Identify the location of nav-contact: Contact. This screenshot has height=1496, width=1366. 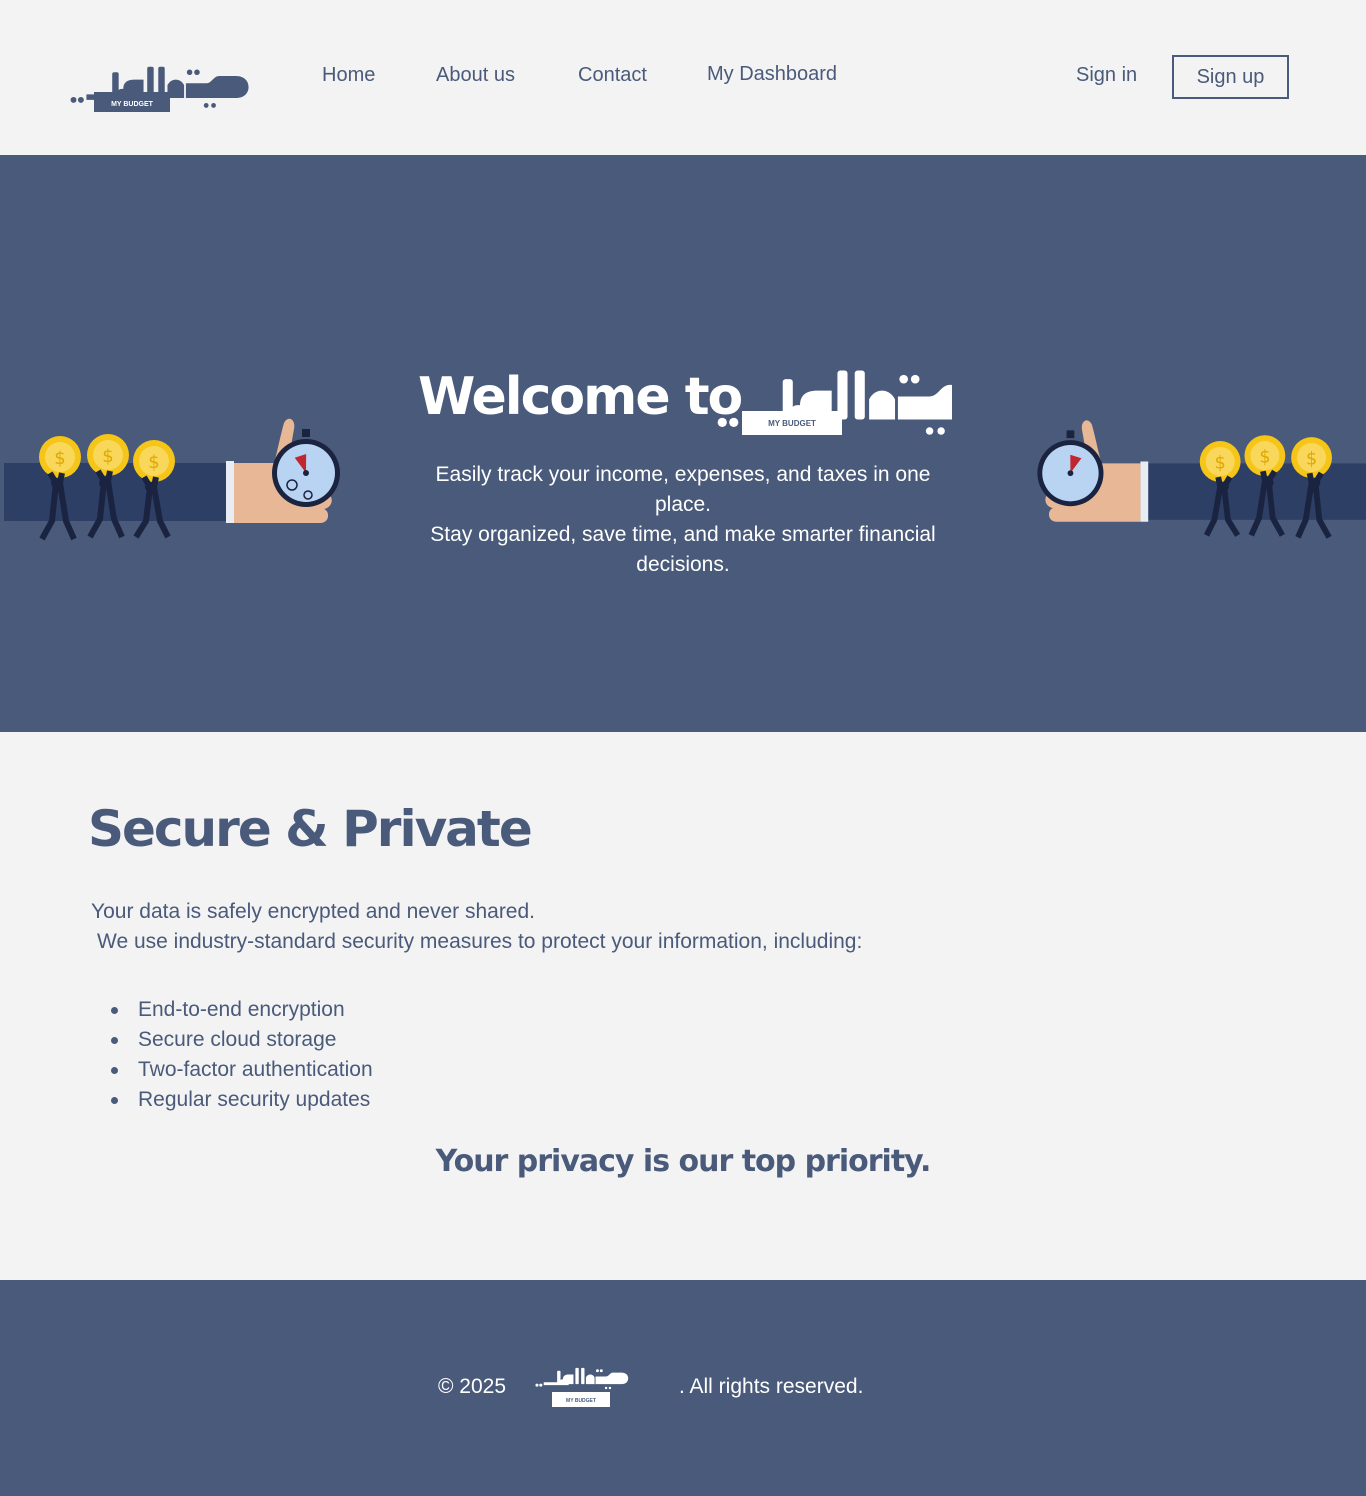
(612, 75).